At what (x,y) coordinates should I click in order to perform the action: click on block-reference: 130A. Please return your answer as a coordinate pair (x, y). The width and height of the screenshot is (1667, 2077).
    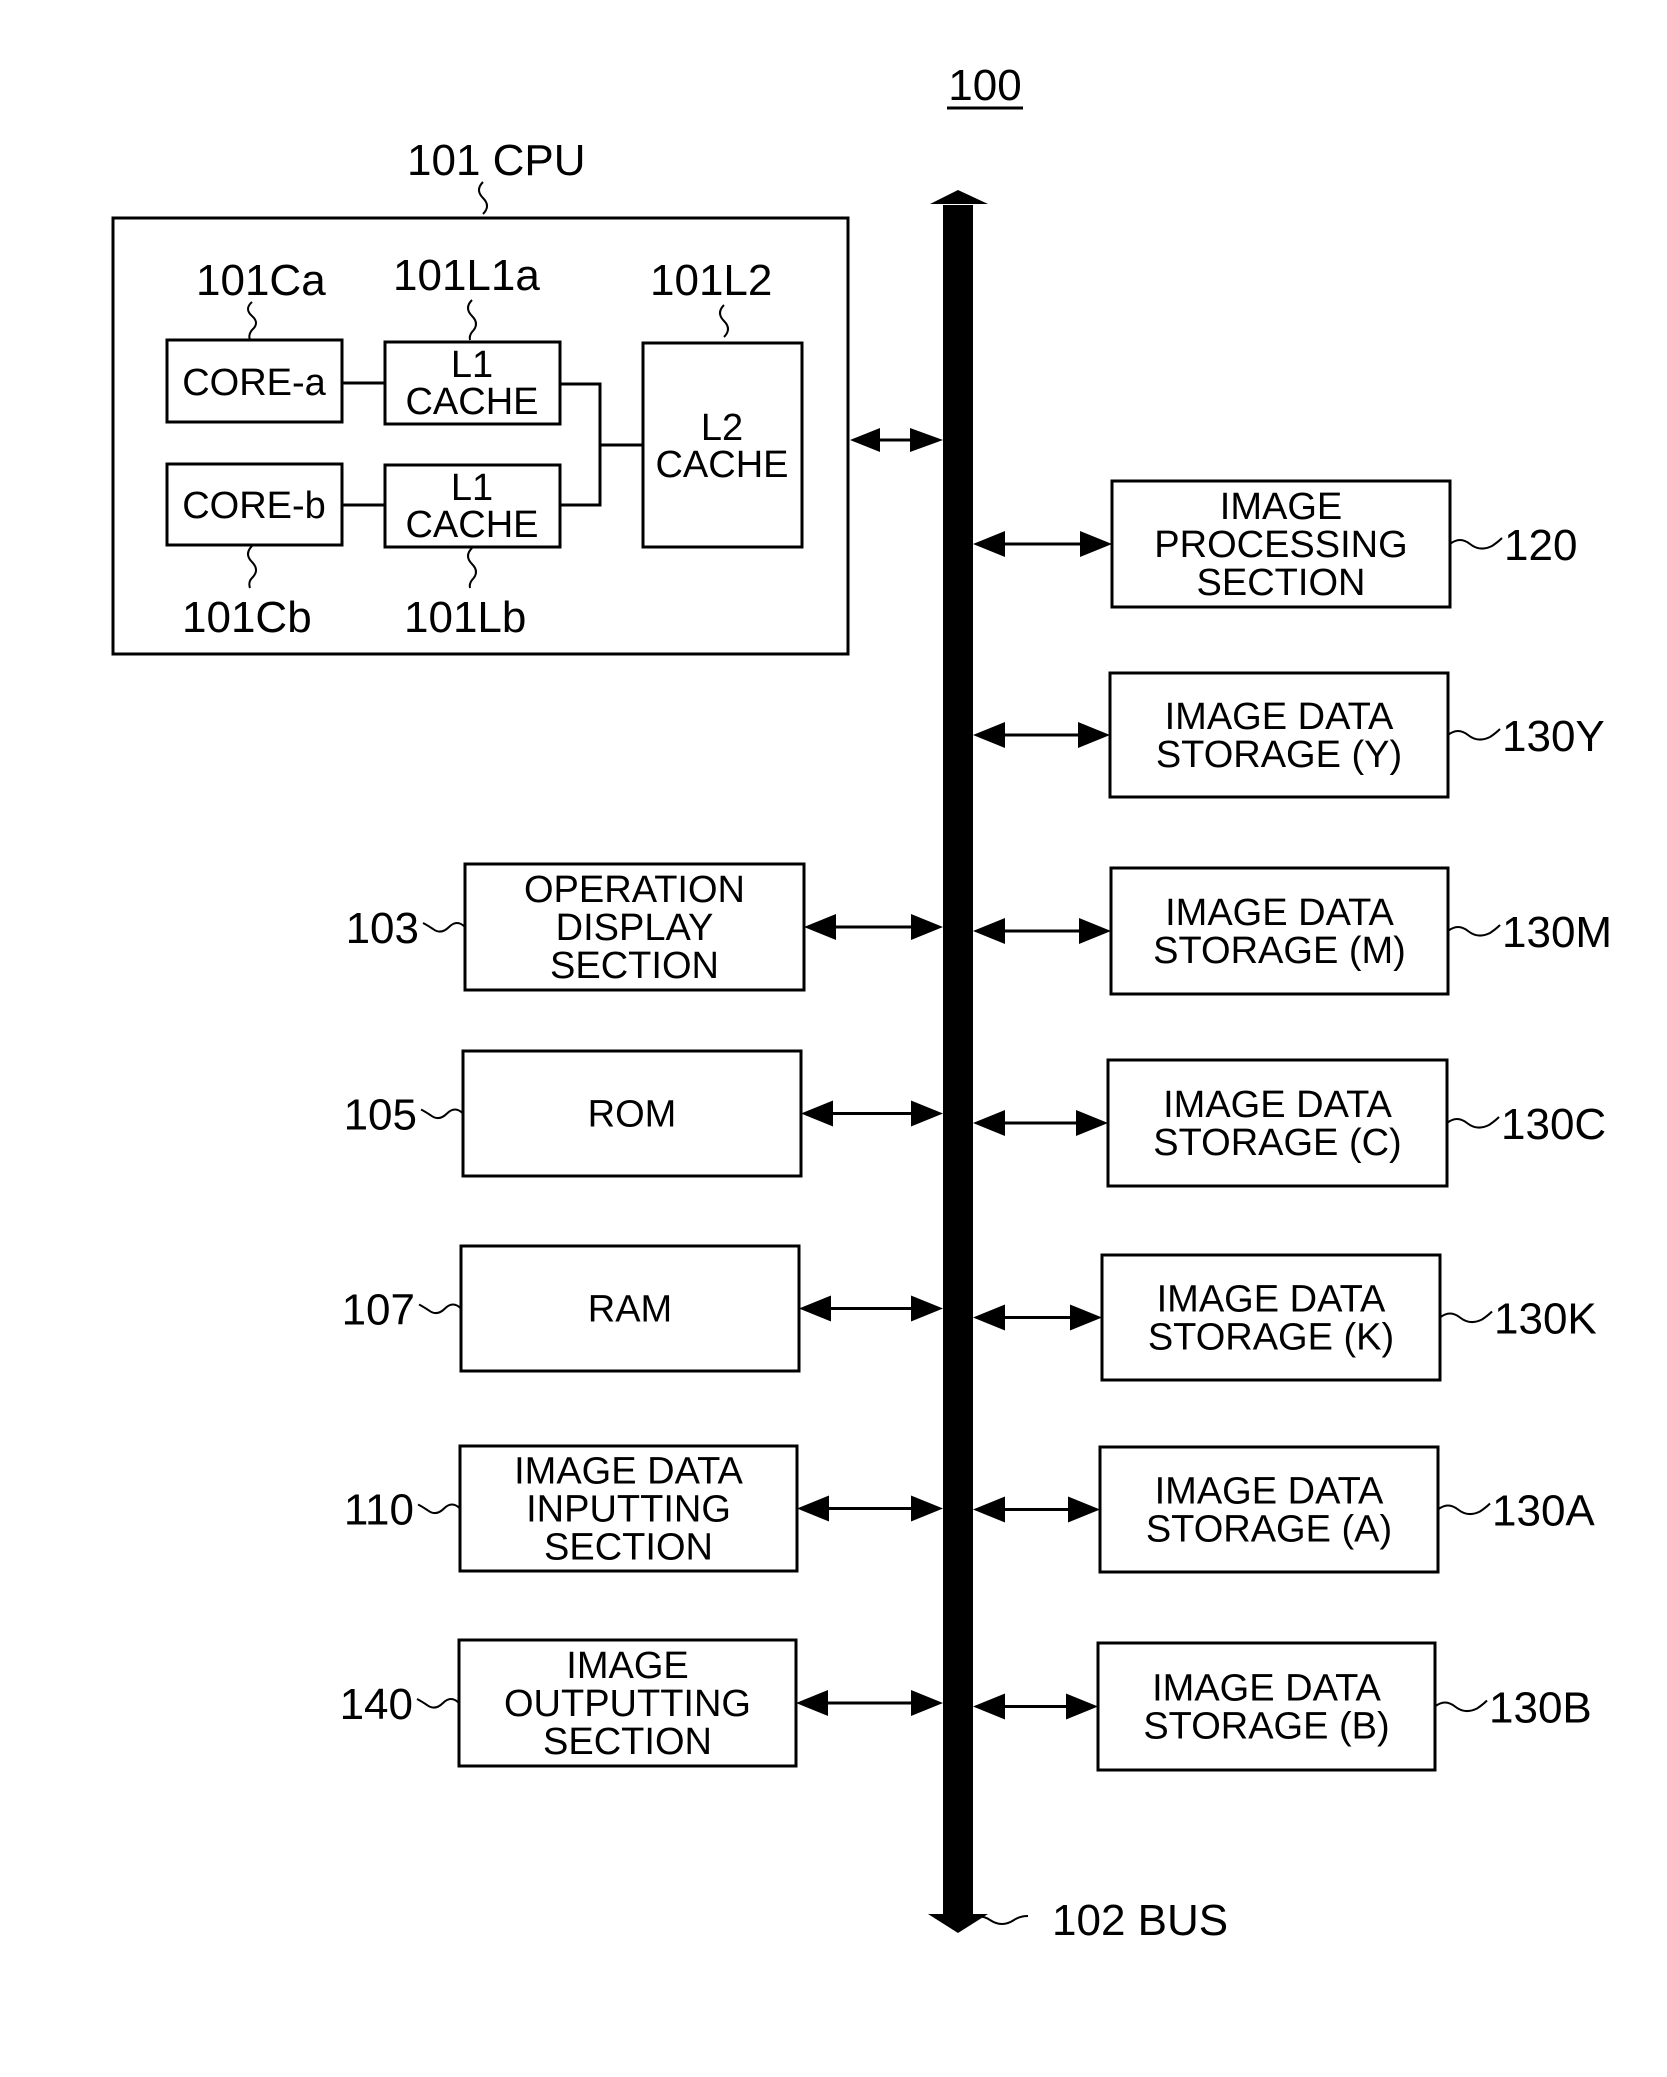
    Looking at the image, I should click on (1543, 1511).